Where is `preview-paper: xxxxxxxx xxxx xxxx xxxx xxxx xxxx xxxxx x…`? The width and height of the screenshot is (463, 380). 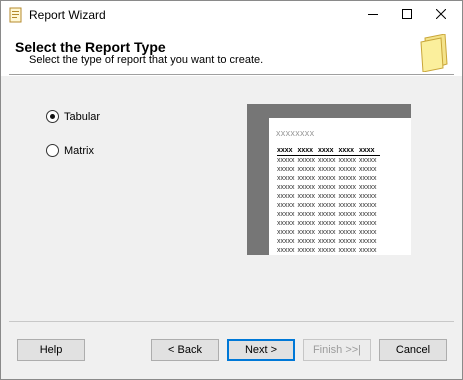
preview-paper: xxxxxxxx xxxx xxxx xxxx xxxx xxxx xxxxx x… is located at coordinates (340, 186).